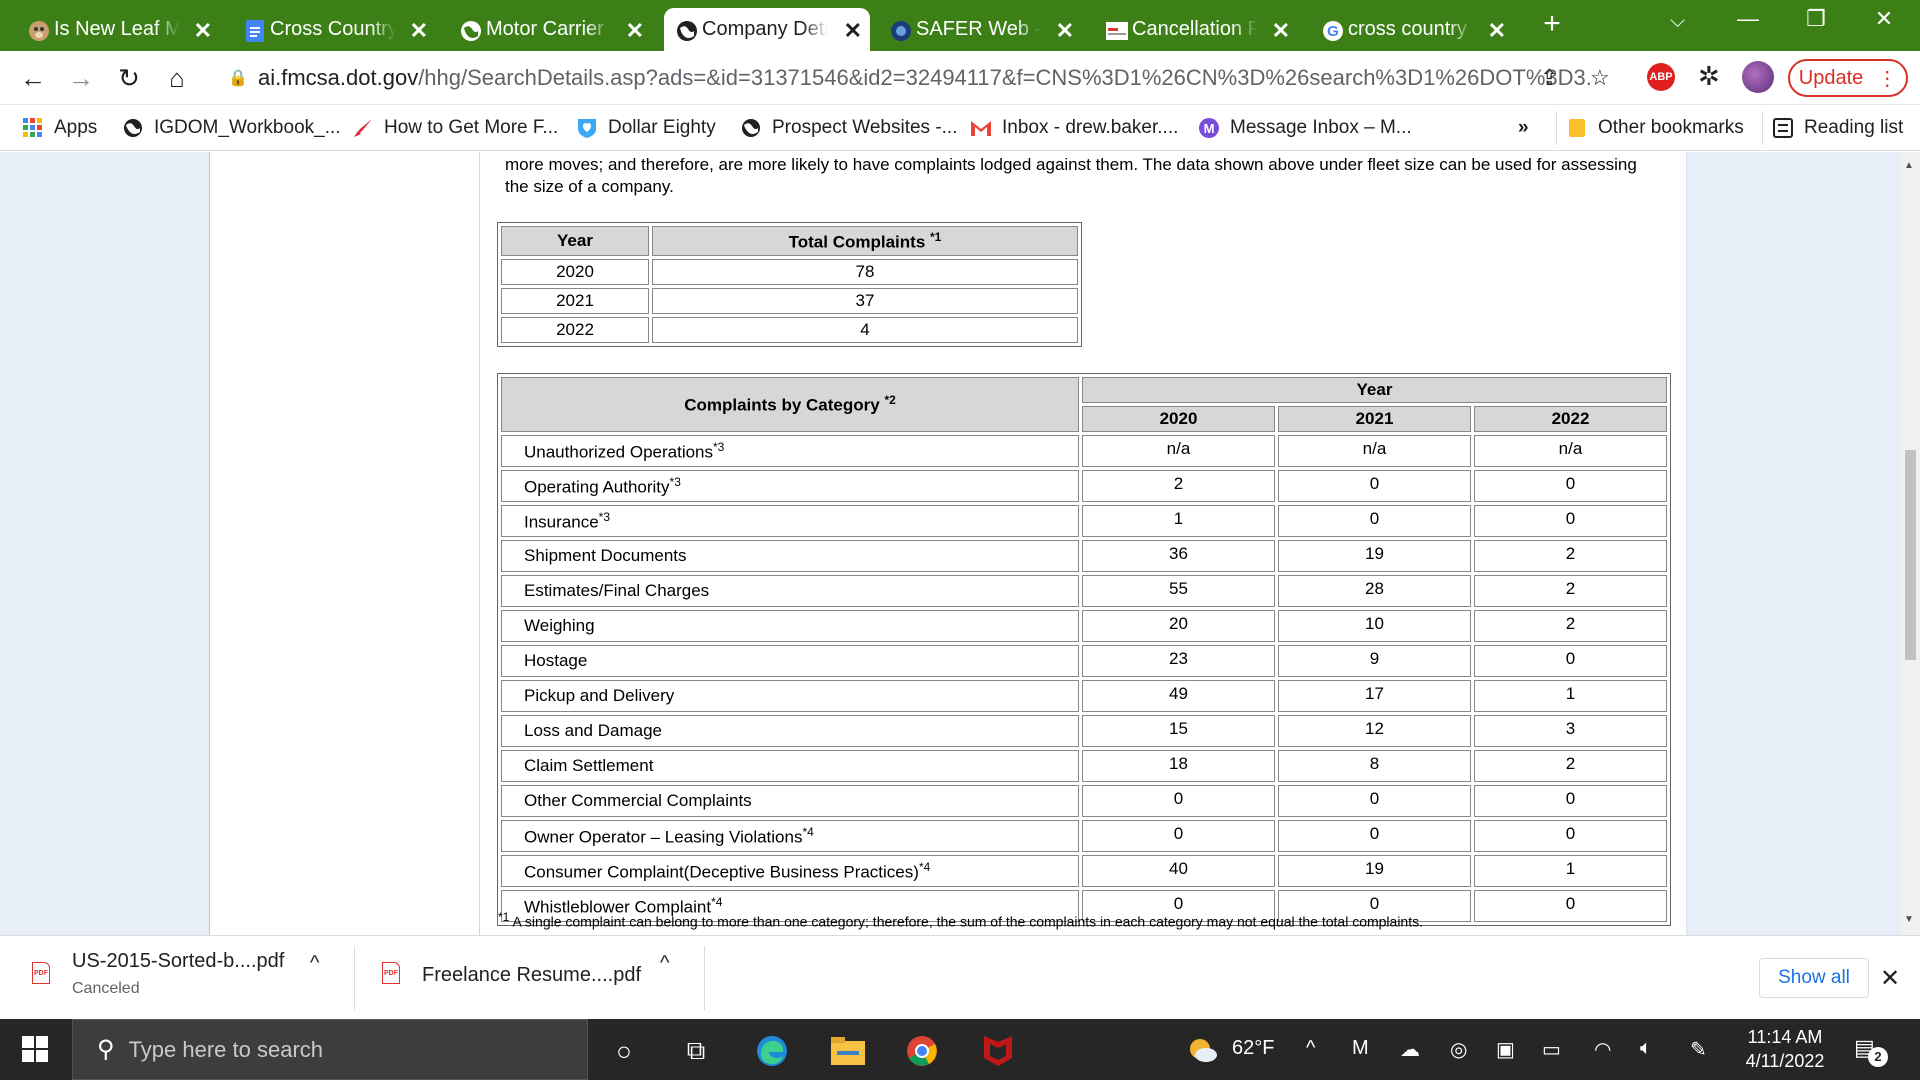  I want to click on col-total-complaints: Total Complaints *1, so click(865, 241).